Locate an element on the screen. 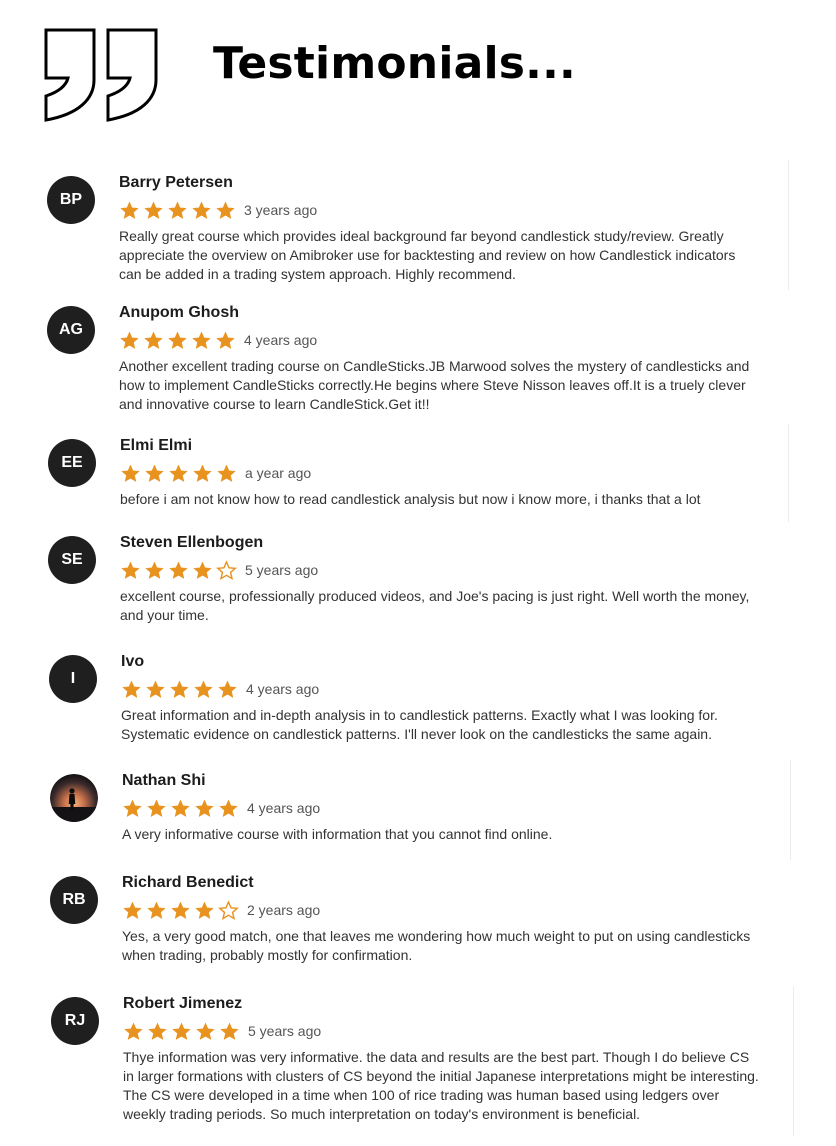 The width and height of the screenshot is (836, 1146). reviewer-name: Anupom Ghosh is located at coordinates (179, 313).